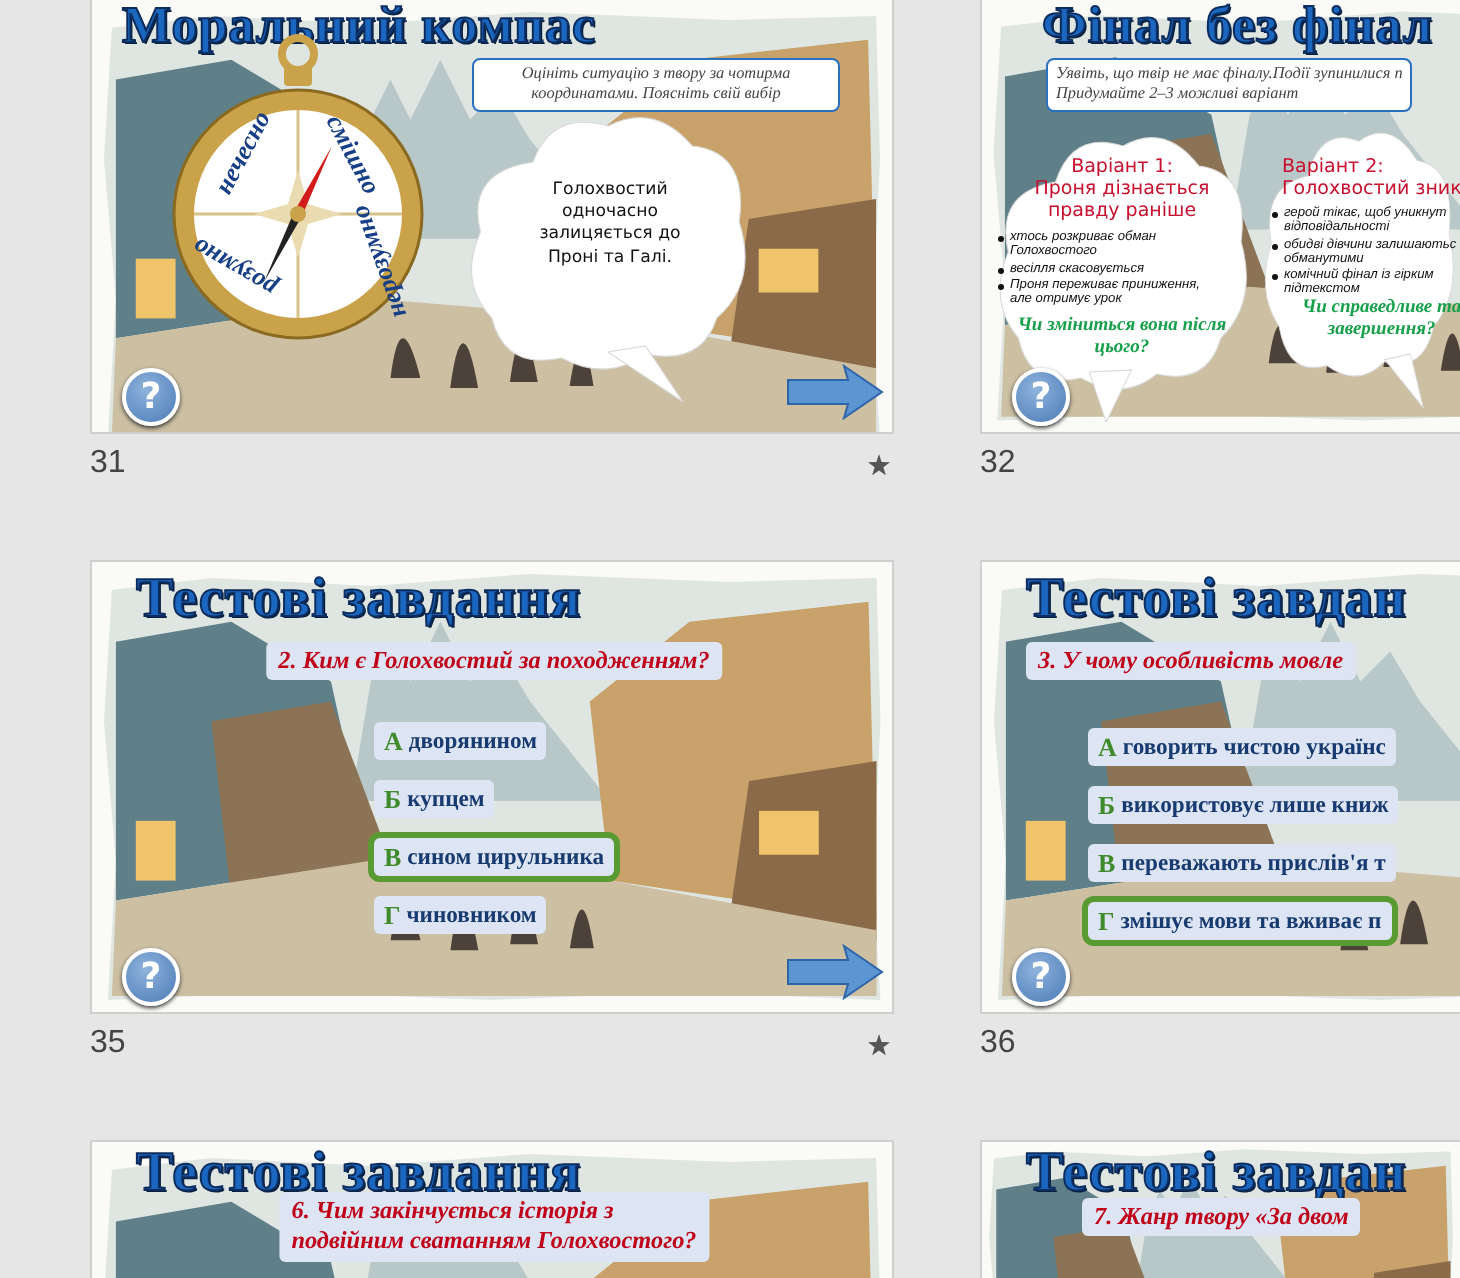  Describe the element at coordinates (1122, 338) in the screenshot. I see `variant-question: Чи зміниться вона після цього?` at that location.